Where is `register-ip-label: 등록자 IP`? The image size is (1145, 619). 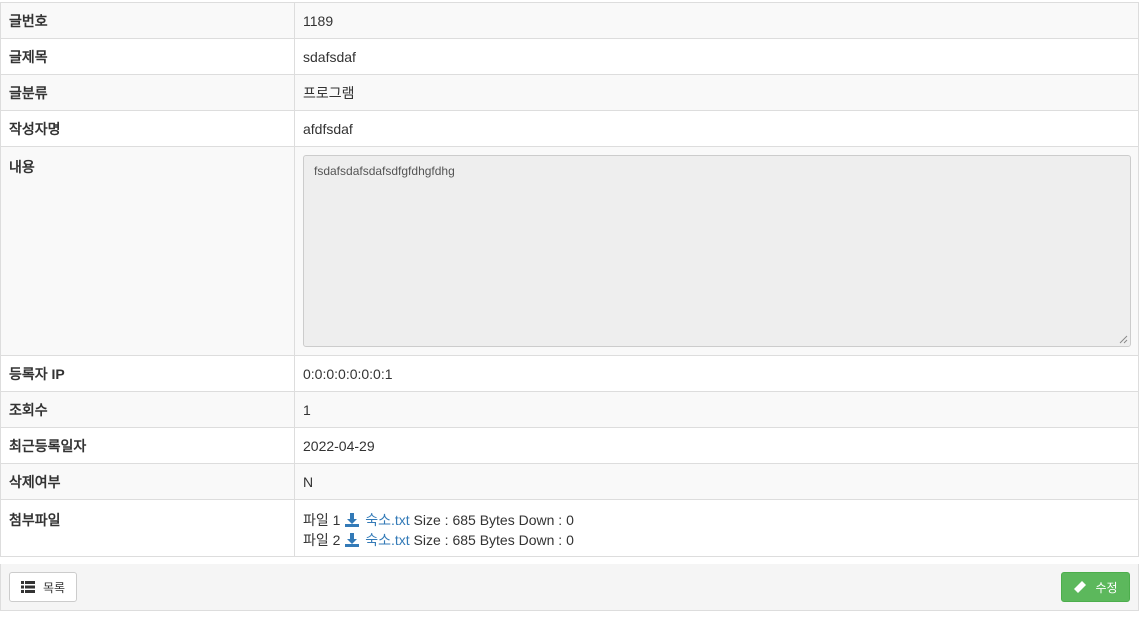 register-ip-label: 등록자 IP is located at coordinates (147, 373).